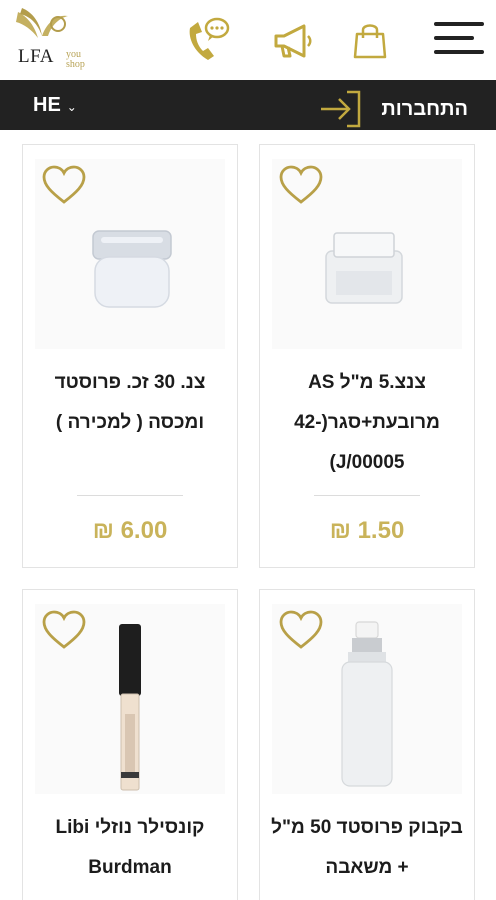 Image resolution: width=496 pixels, height=900 pixels. What do you see at coordinates (248, 105) in the screenshot?
I see `top-bar: HE ⌄ התחברות` at bounding box center [248, 105].